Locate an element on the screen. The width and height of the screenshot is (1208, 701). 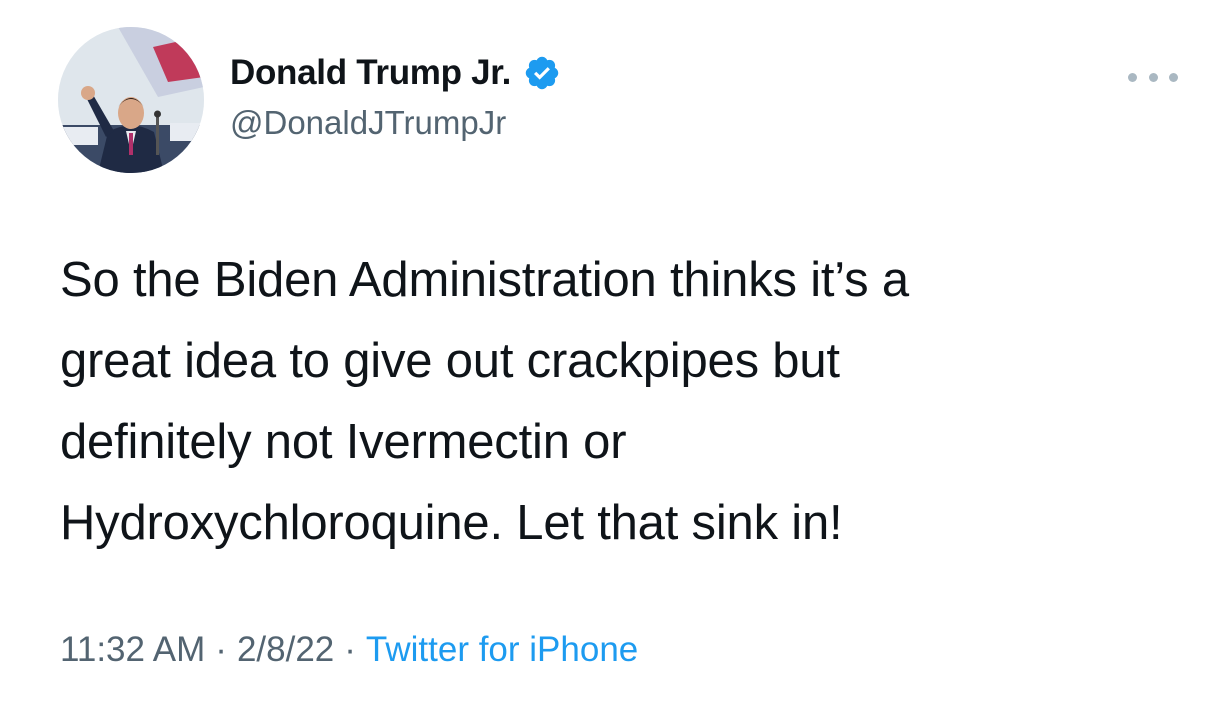
verified-badge-icon is located at coordinates (542, 73).